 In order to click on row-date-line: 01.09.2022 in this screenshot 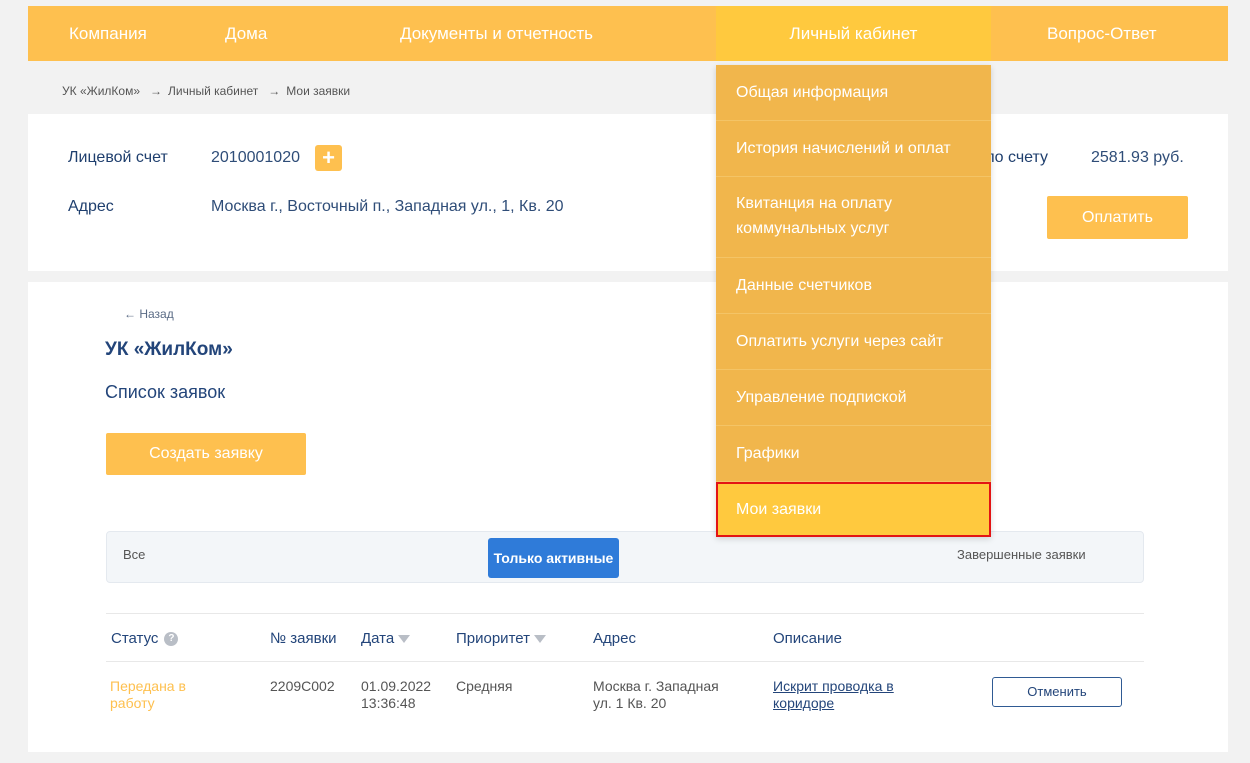, I will do `click(396, 686)`.